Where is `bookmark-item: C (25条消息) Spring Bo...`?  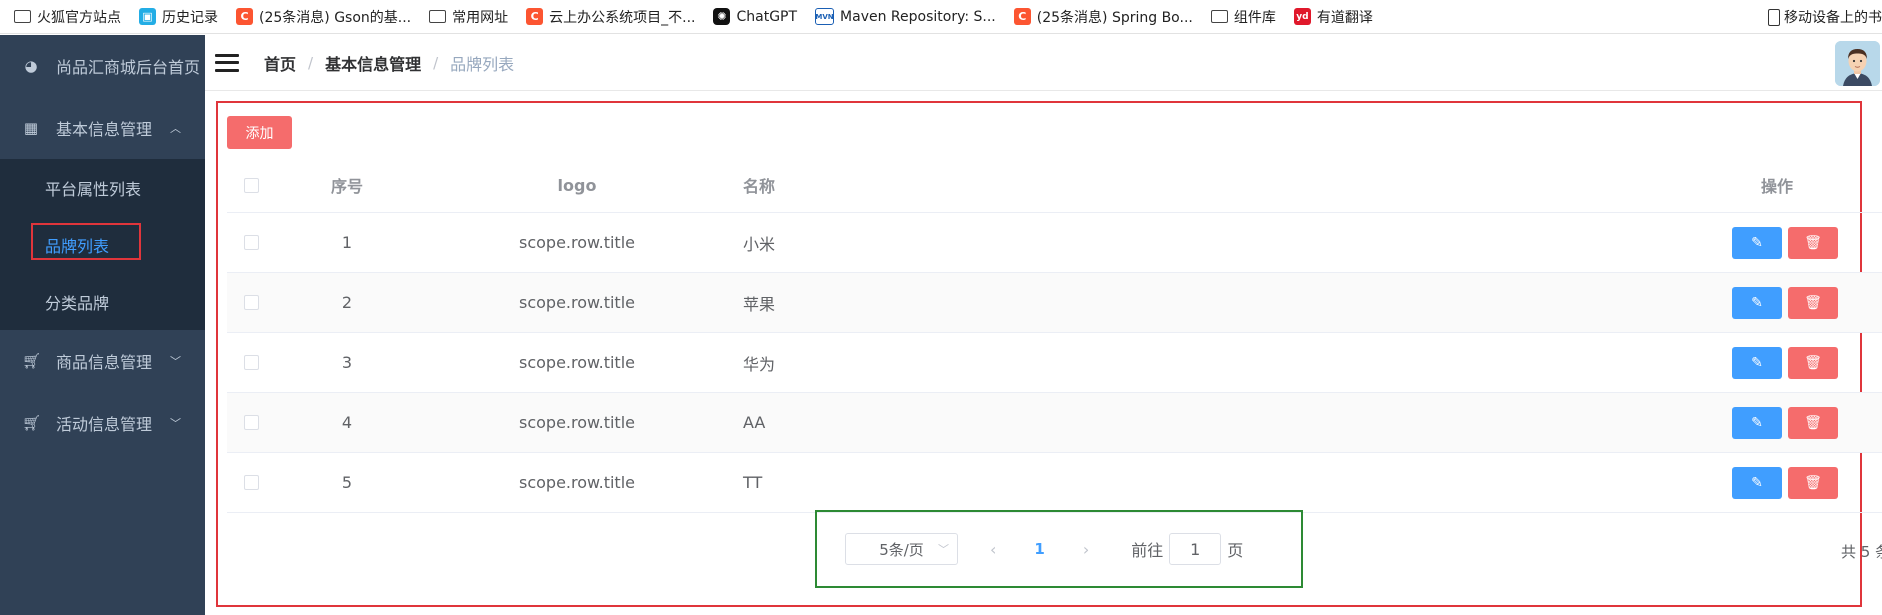
bookmark-item: C (25条消息) Spring Bo... is located at coordinates (1103, 17).